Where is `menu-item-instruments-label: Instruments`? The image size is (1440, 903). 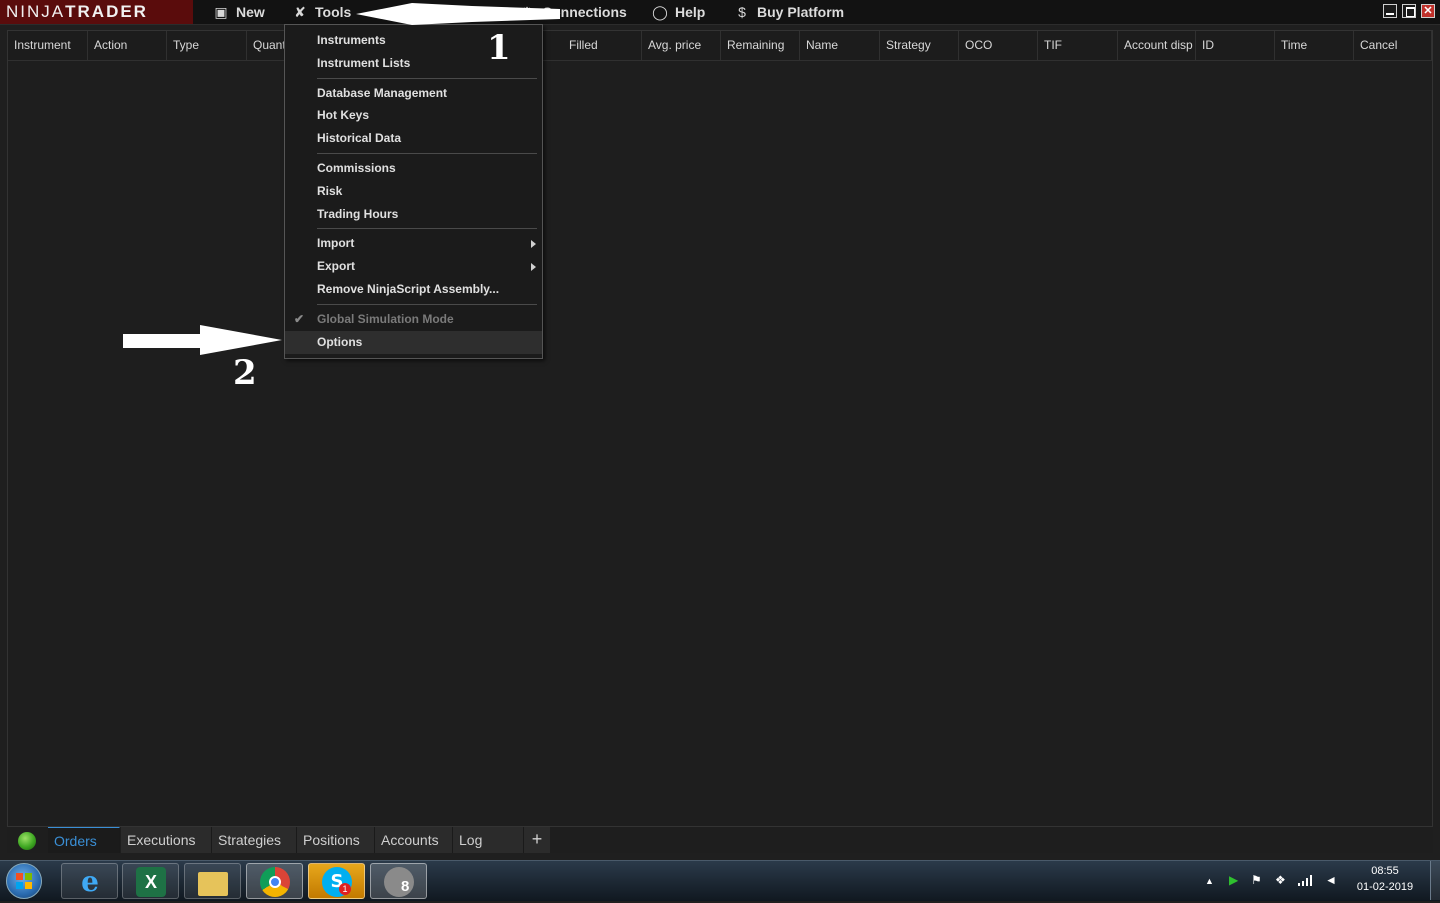 menu-item-instruments-label: Instruments is located at coordinates (351, 40).